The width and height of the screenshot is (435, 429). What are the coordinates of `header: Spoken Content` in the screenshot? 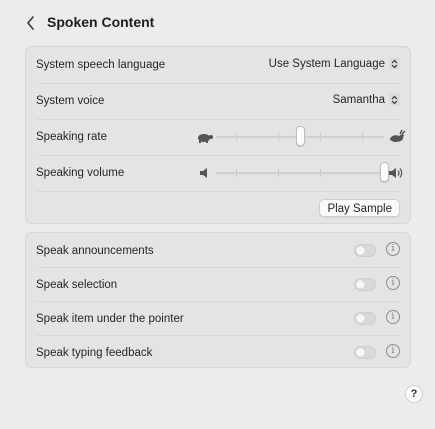 It's located at (217, 23).